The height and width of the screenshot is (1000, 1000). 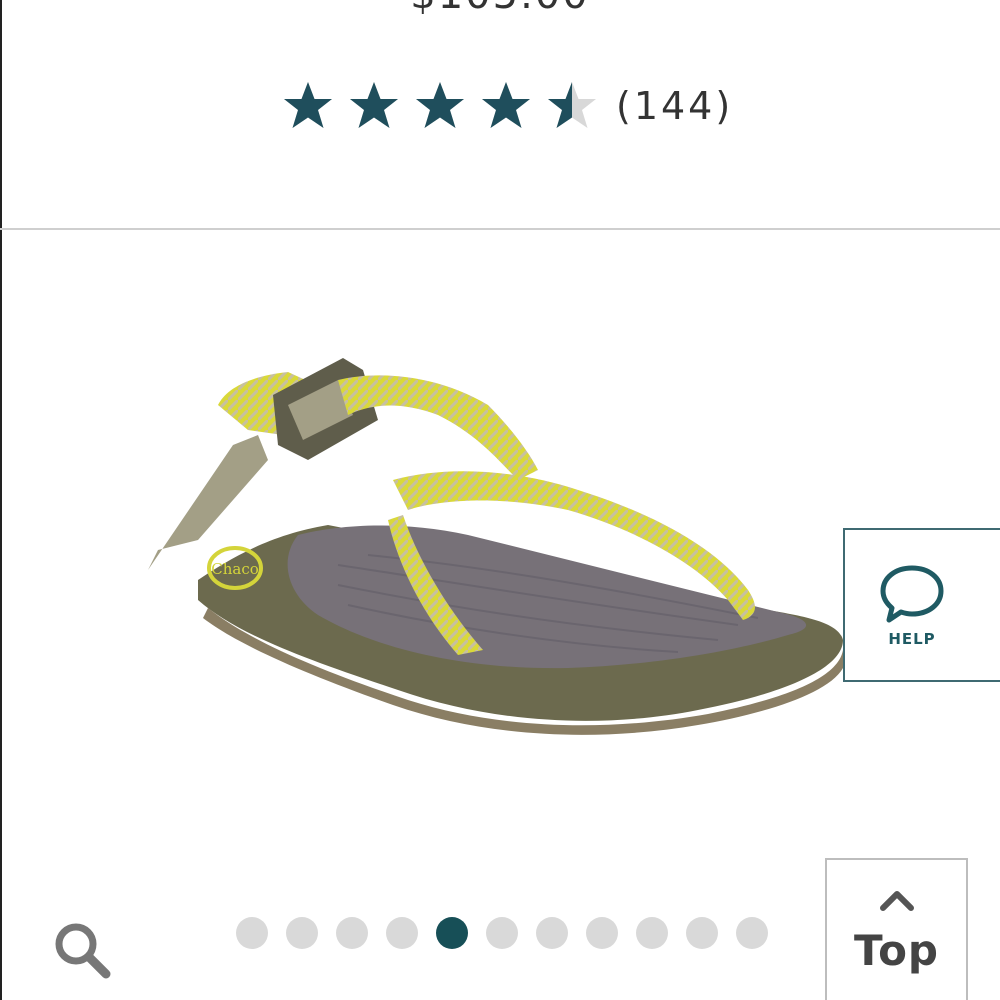 I want to click on carousel-dots, so click(x=502, y=933).